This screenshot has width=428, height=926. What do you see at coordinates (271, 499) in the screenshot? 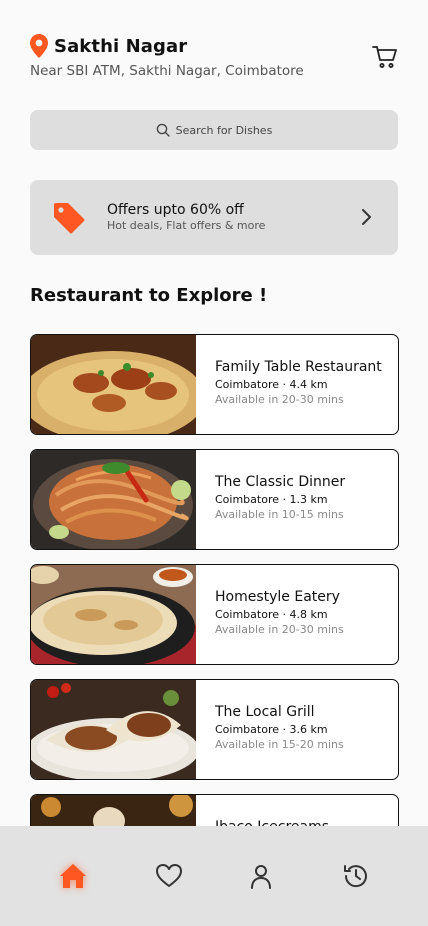
I see `restaurant-location-distance: Coimbatore · 1.3 km` at bounding box center [271, 499].